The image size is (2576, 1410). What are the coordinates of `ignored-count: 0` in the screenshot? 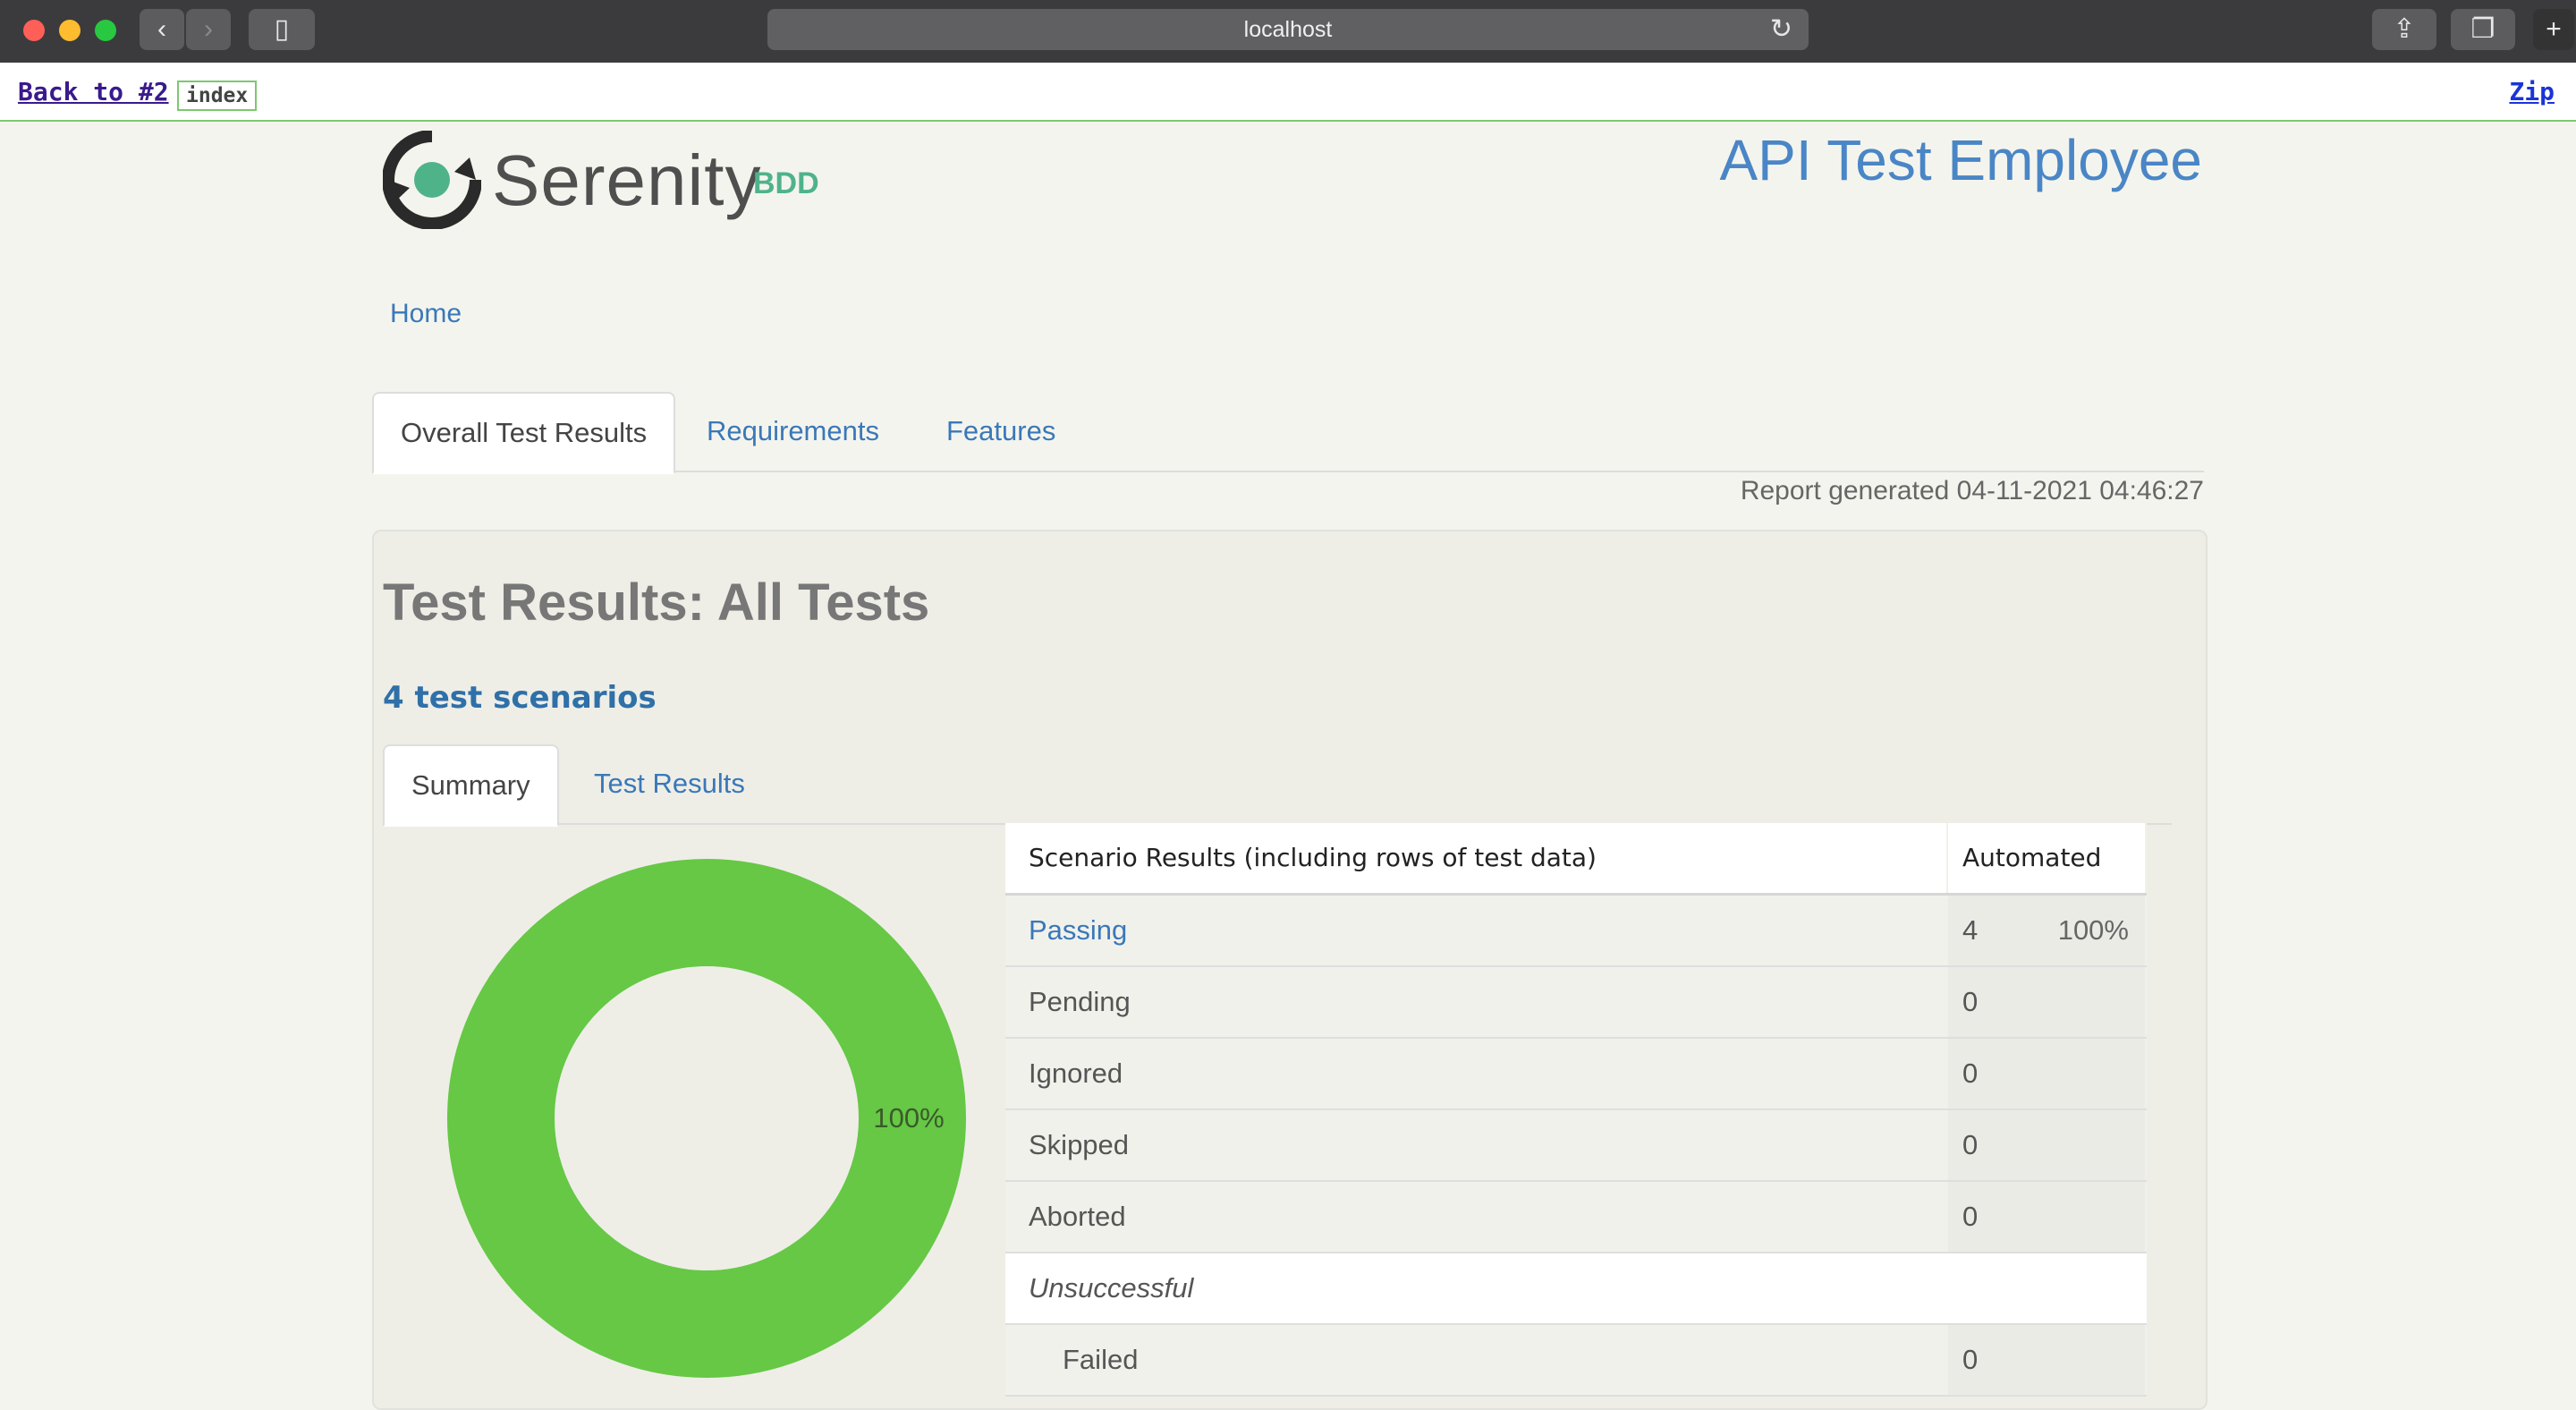 It's located at (2046, 1073).